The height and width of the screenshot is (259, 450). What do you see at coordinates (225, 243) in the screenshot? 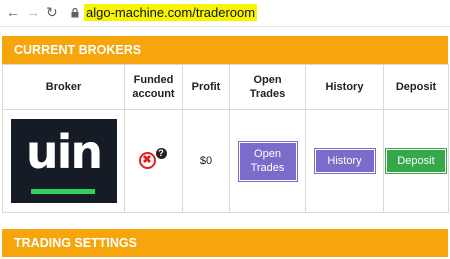
I see `trading-settings-header: TRADING SETTINGS` at bounding box center [225, 243].